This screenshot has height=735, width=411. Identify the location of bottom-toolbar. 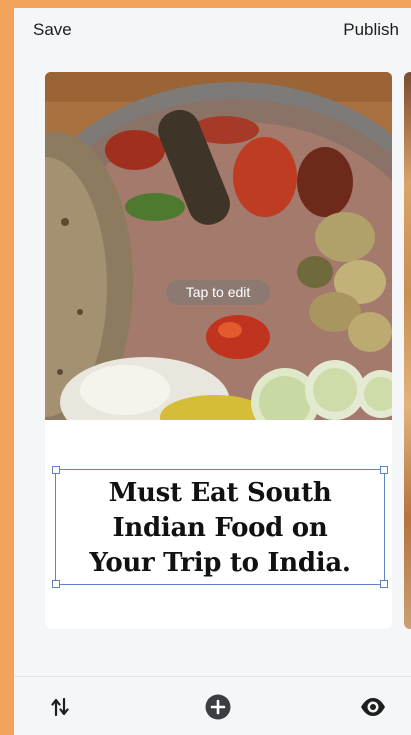
(212, 705).